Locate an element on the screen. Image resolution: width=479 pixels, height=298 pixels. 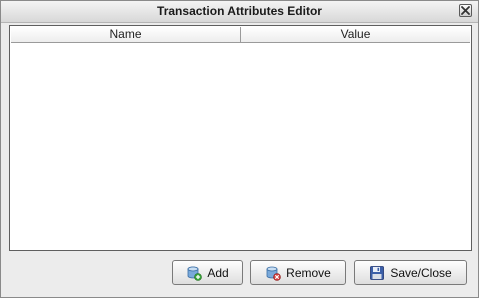
add-database-icon is located at coordinates (195, 273).